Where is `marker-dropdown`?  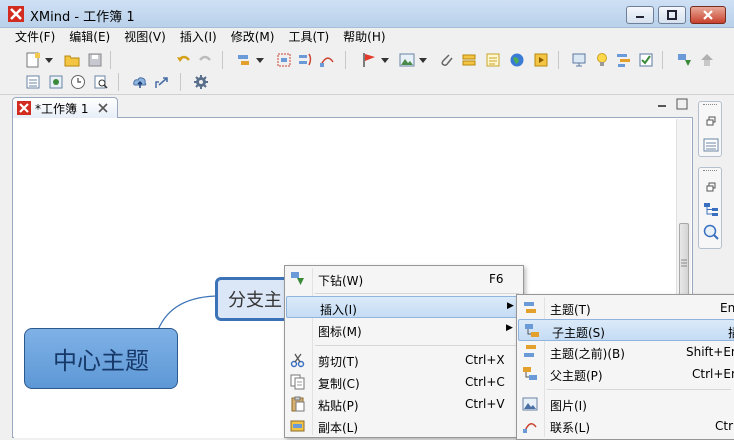
marker-dropdown is located at coordinates (385, 60).